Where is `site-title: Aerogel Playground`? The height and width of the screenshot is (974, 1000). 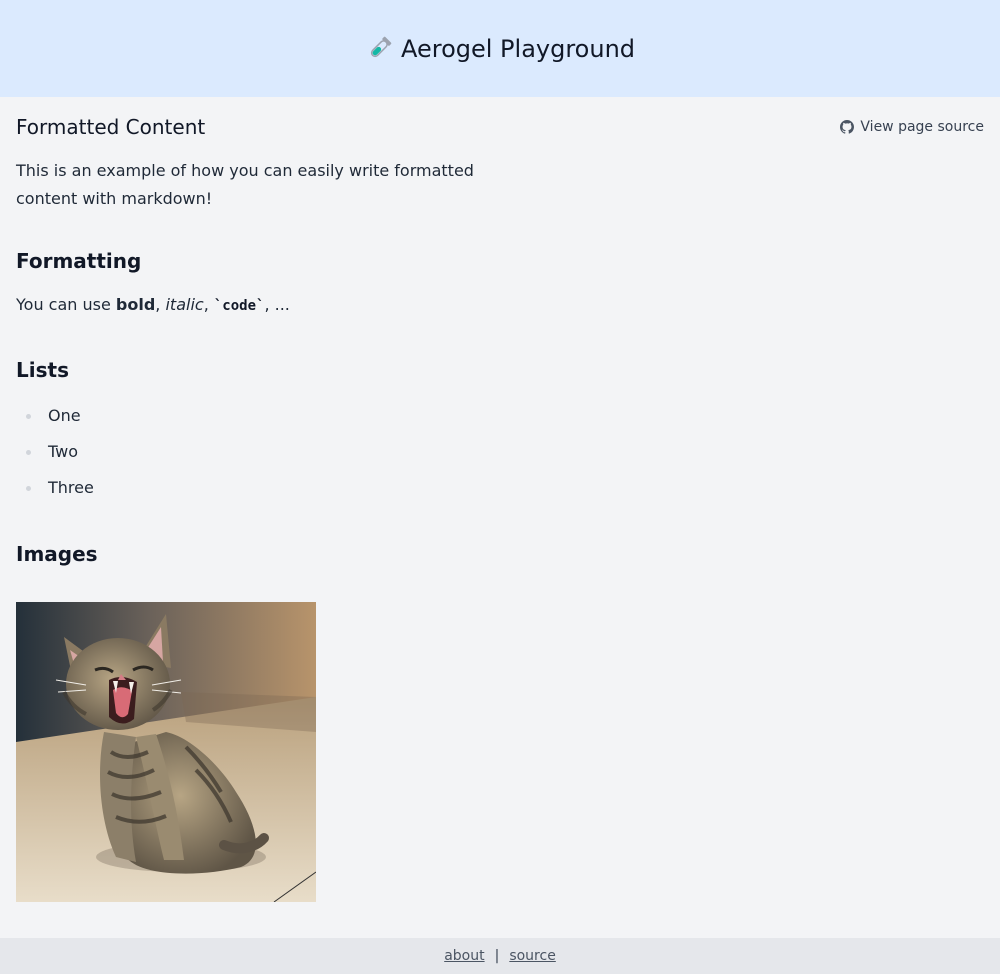 site-title: Aerogel Playground is located at coordinates (500, 49).